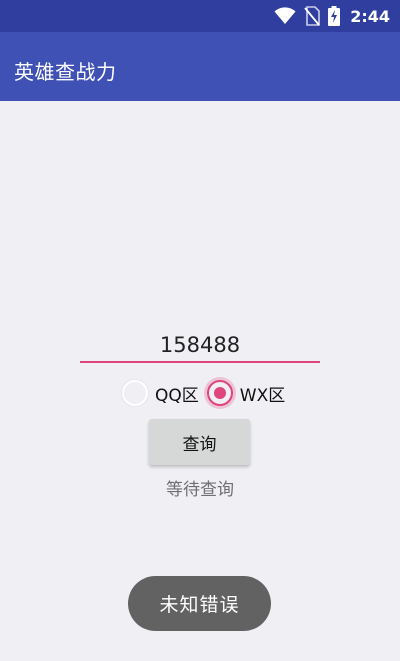 This screenshot has width=400, height=661. I want to click on battery-charging-icon, so click(334, 16).